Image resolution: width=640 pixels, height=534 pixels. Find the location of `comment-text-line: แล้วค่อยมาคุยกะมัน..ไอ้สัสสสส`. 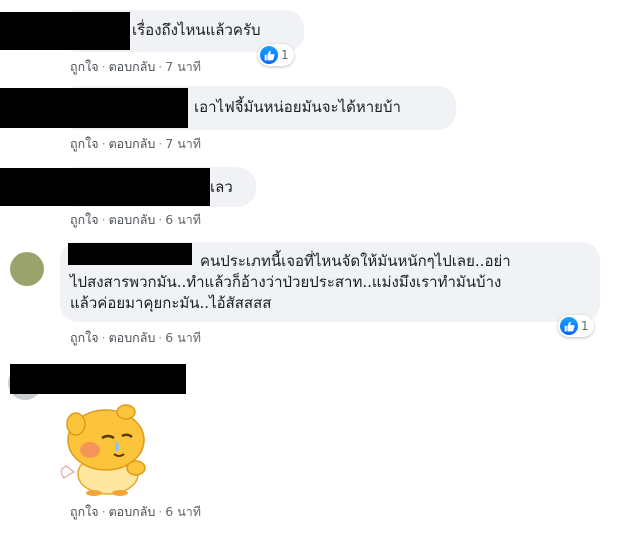

comment-text-line: แล้วค่อยมาคุยกะมัน..ไอ้สัสสสส is located at coordinates (171, 303).